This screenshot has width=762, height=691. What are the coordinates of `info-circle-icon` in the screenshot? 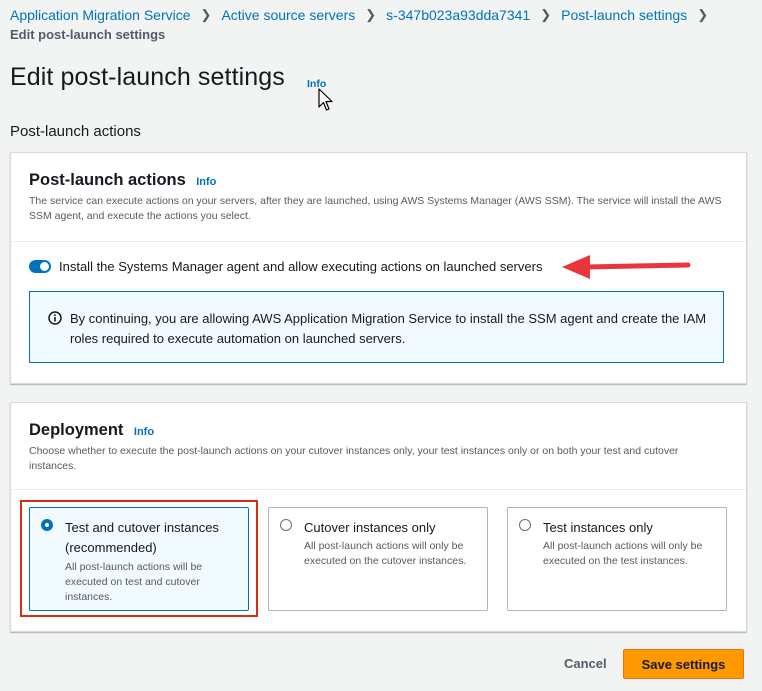 It's located at (55, 320).